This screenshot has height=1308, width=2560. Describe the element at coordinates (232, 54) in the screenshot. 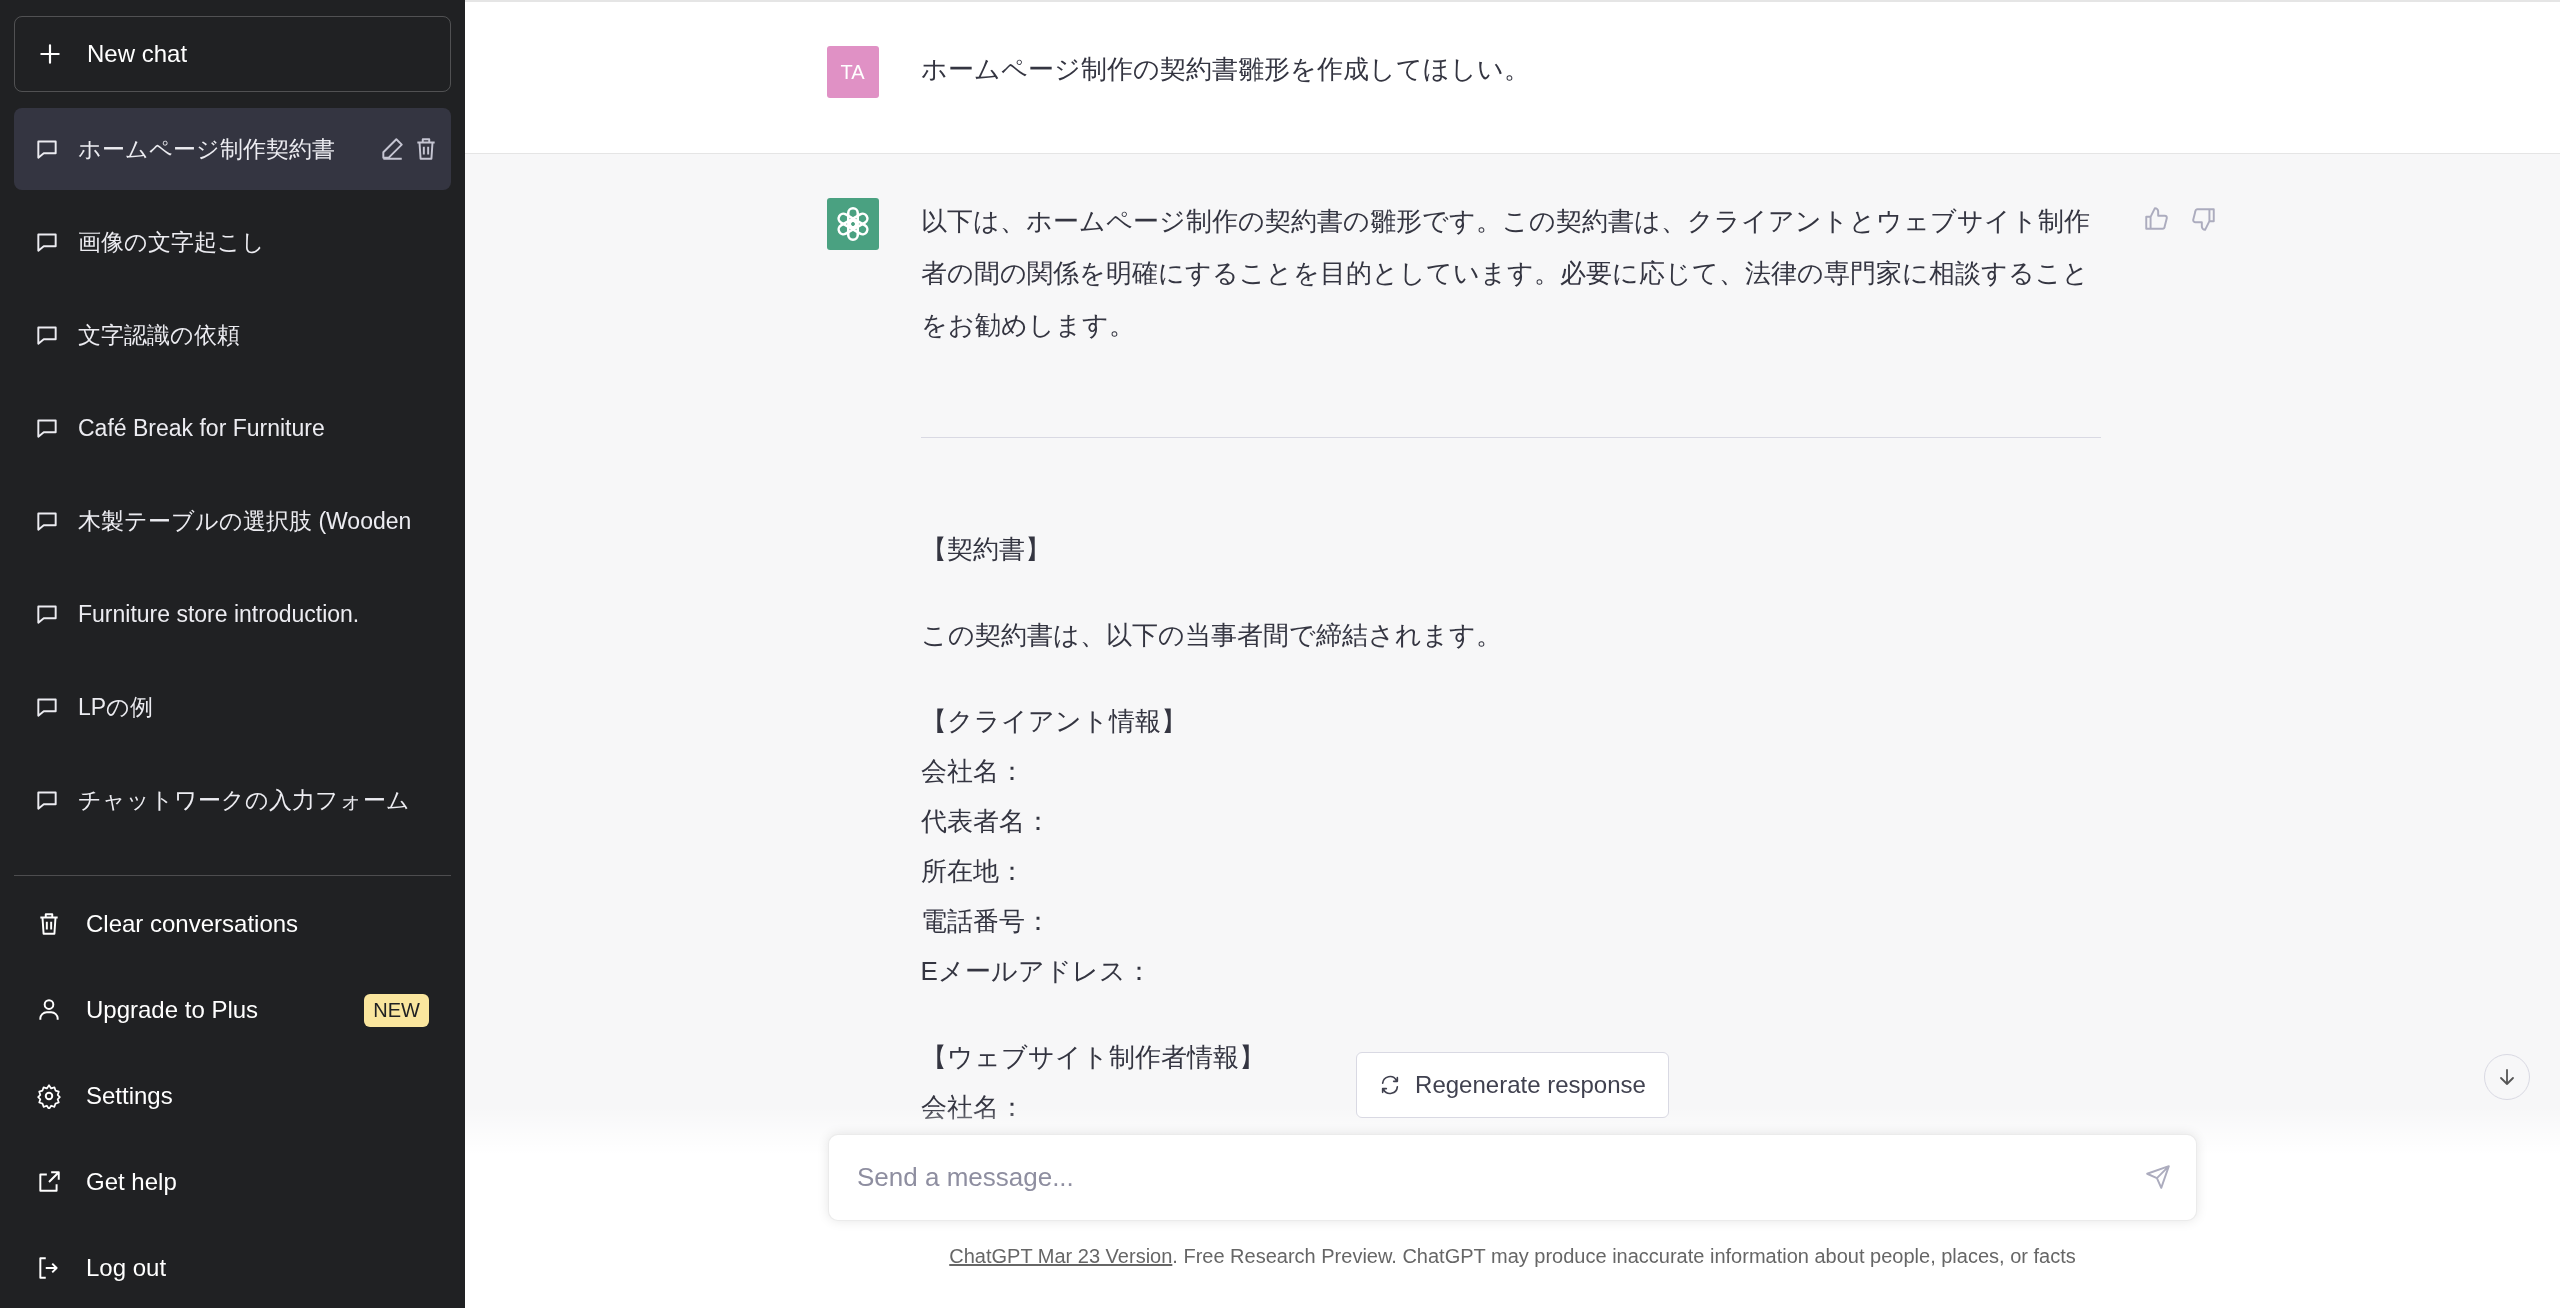

I see `new-chat-button: New chat` at that location.